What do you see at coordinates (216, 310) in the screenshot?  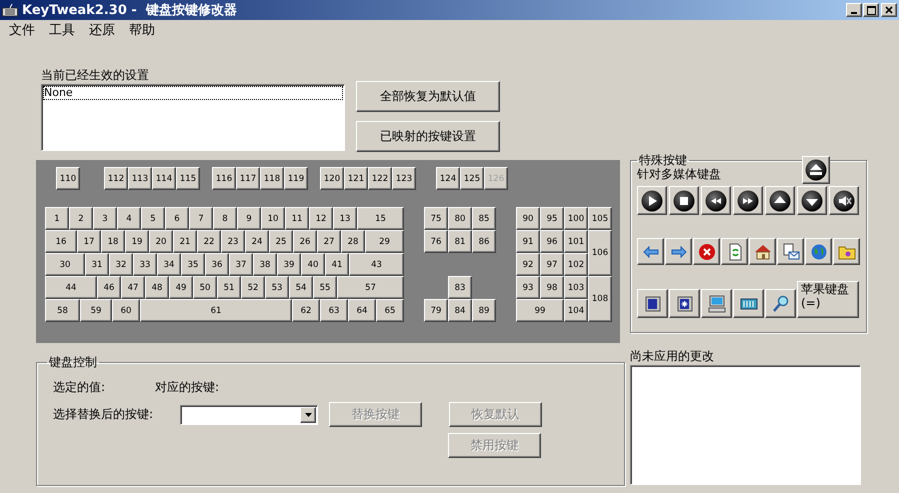 I see `key: 61` at bounding box center [216, 310].